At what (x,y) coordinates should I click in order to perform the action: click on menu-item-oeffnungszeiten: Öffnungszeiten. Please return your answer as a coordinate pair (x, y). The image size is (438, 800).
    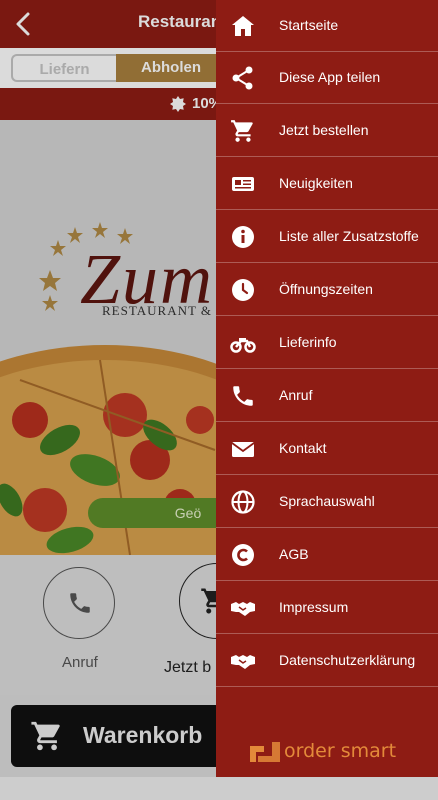
    Looking at the image, I should click on (327, 290).